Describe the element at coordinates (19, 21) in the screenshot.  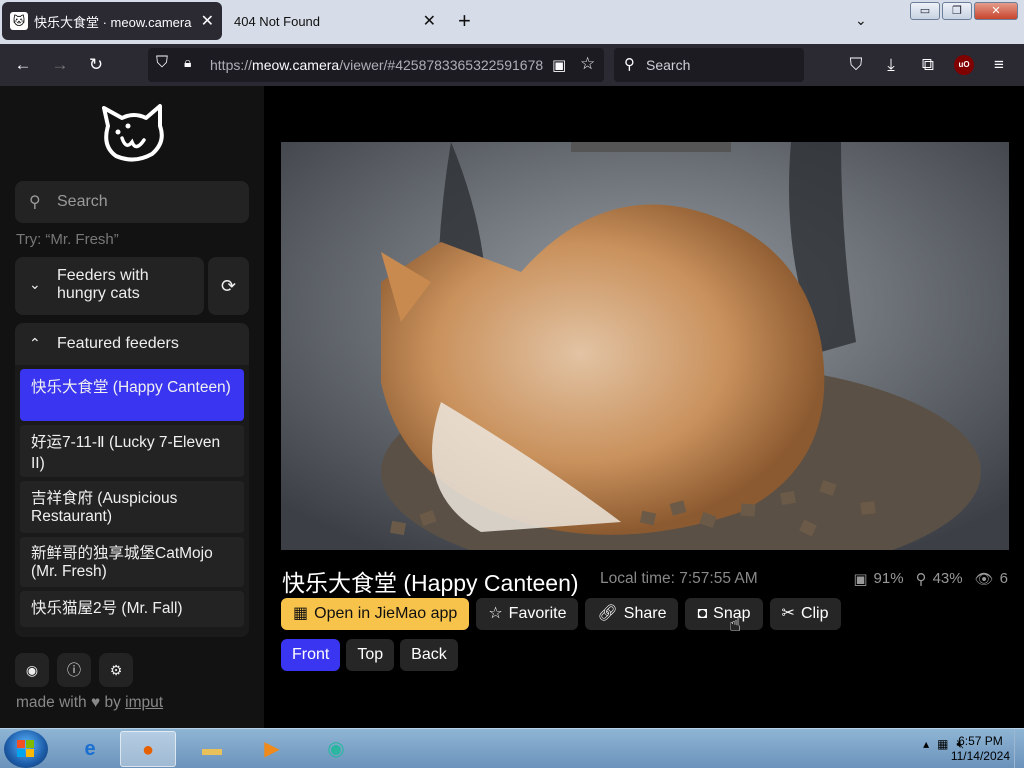
I see `cat-favicon-icon: 🐱` at that location.